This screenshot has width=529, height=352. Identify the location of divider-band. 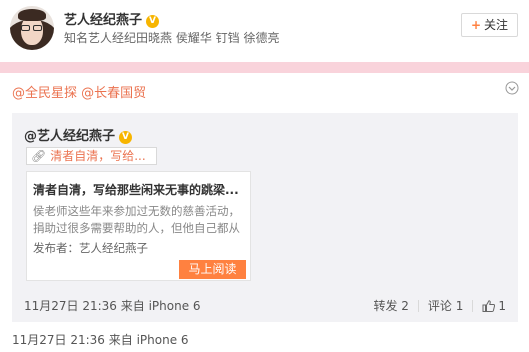
(264, 67).